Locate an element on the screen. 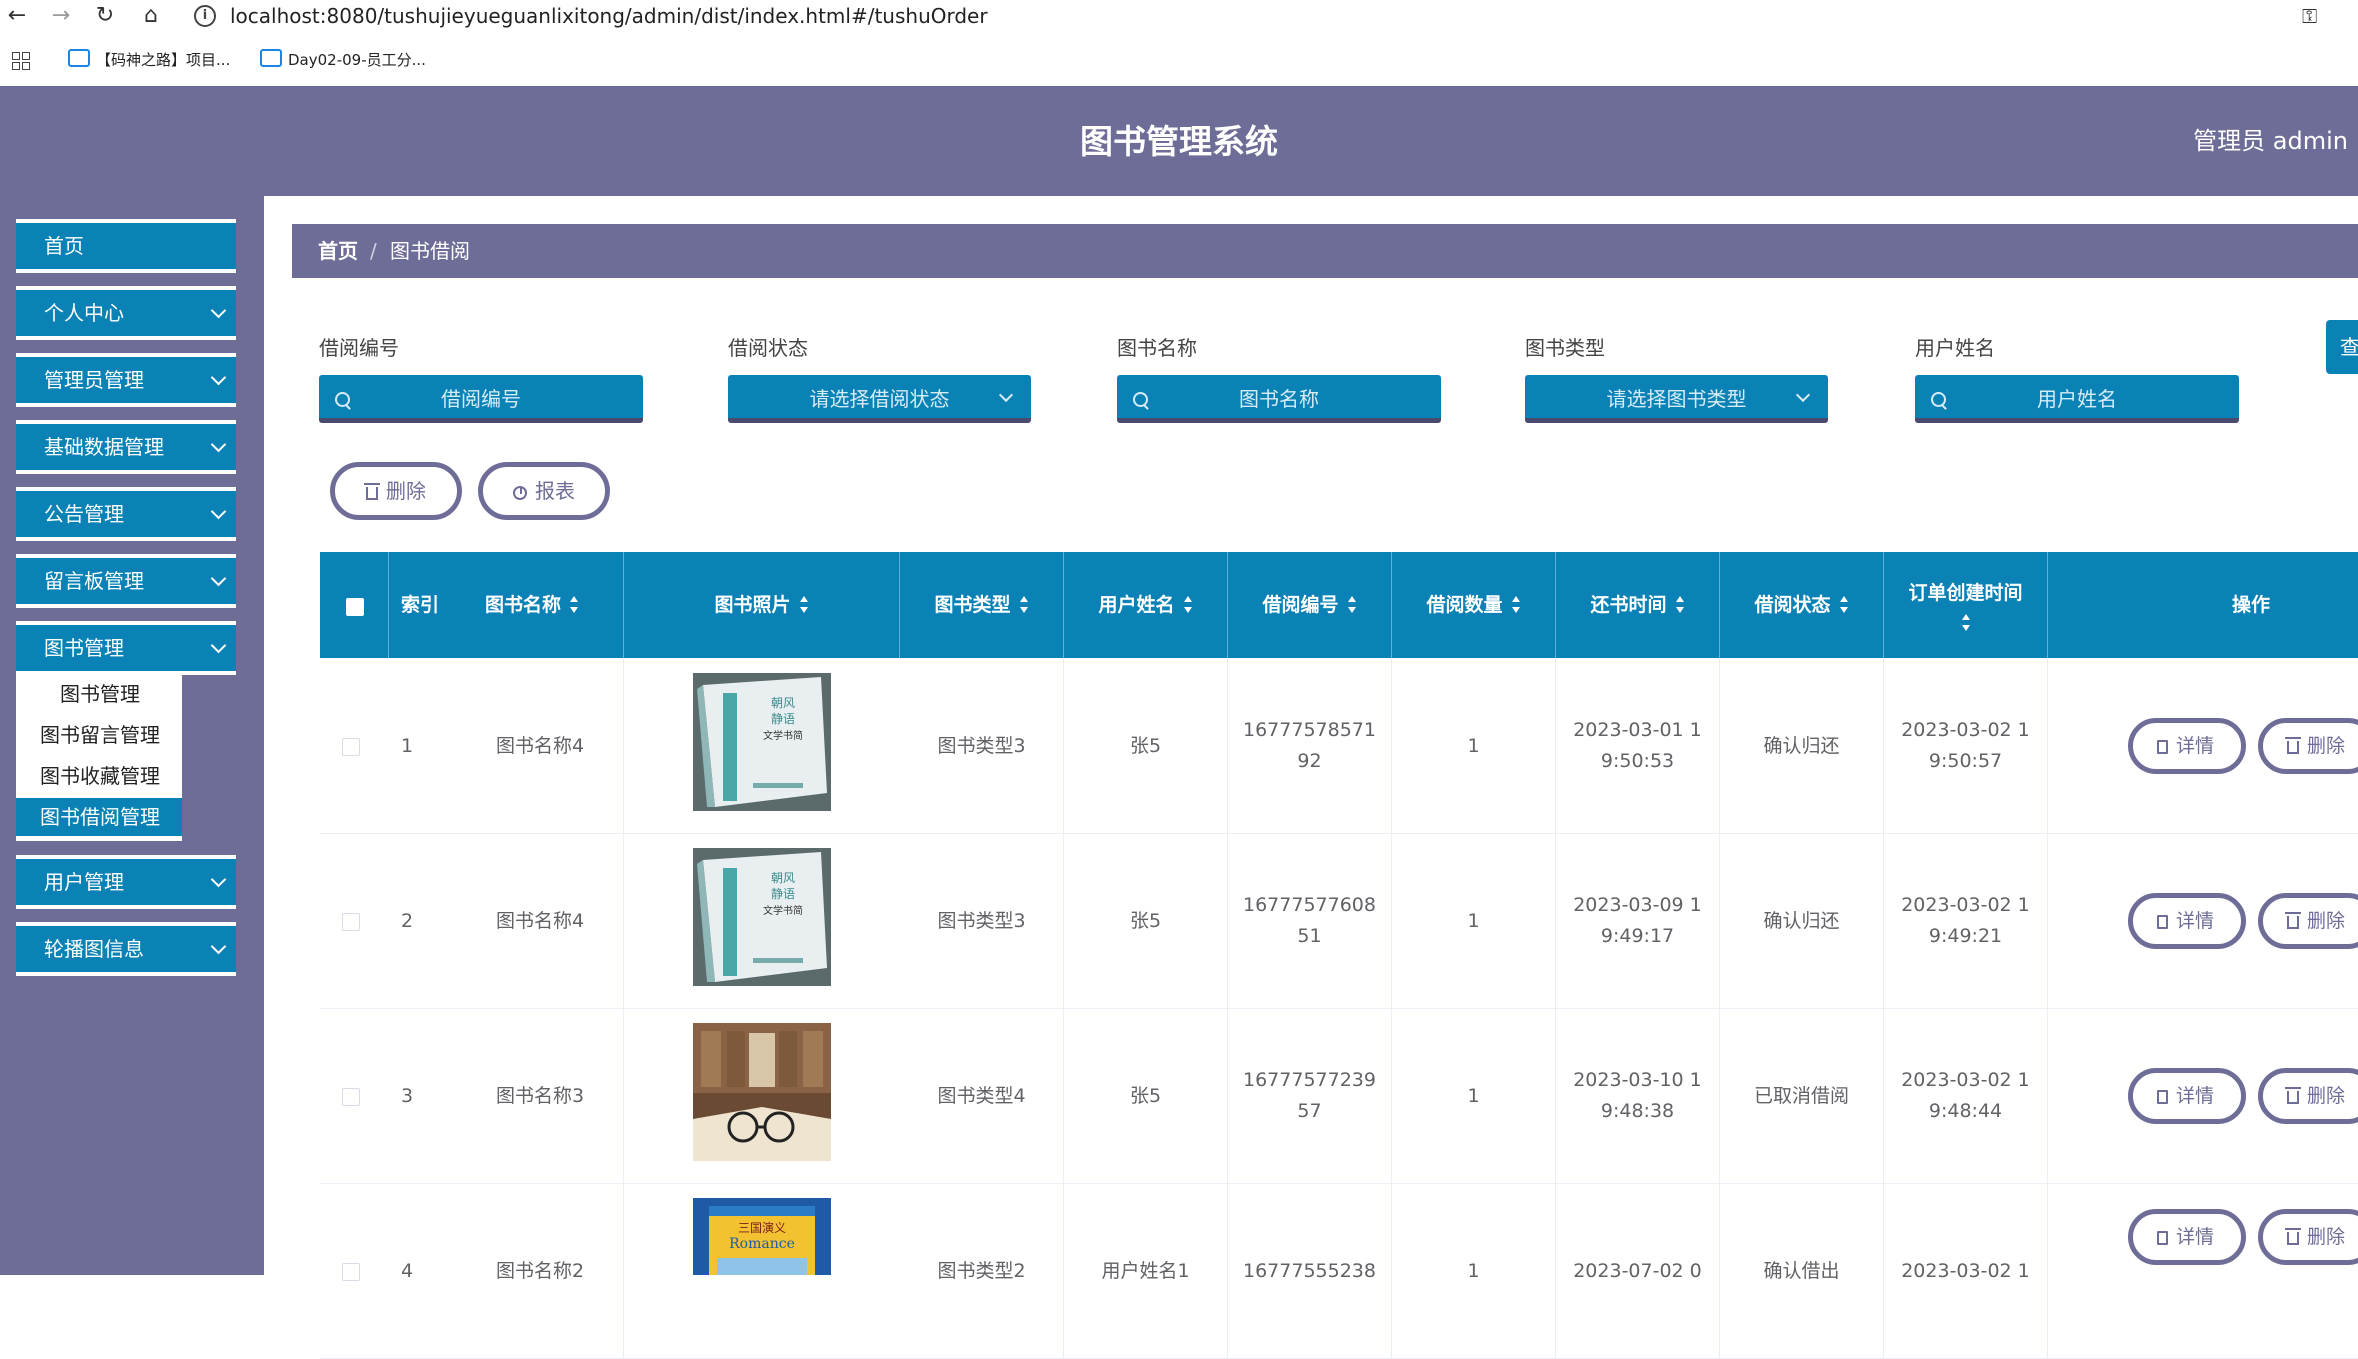 This screenshot has height=1359, width=2358. status-select: 请选择借阅状态 is located at coordinates (879, 399).